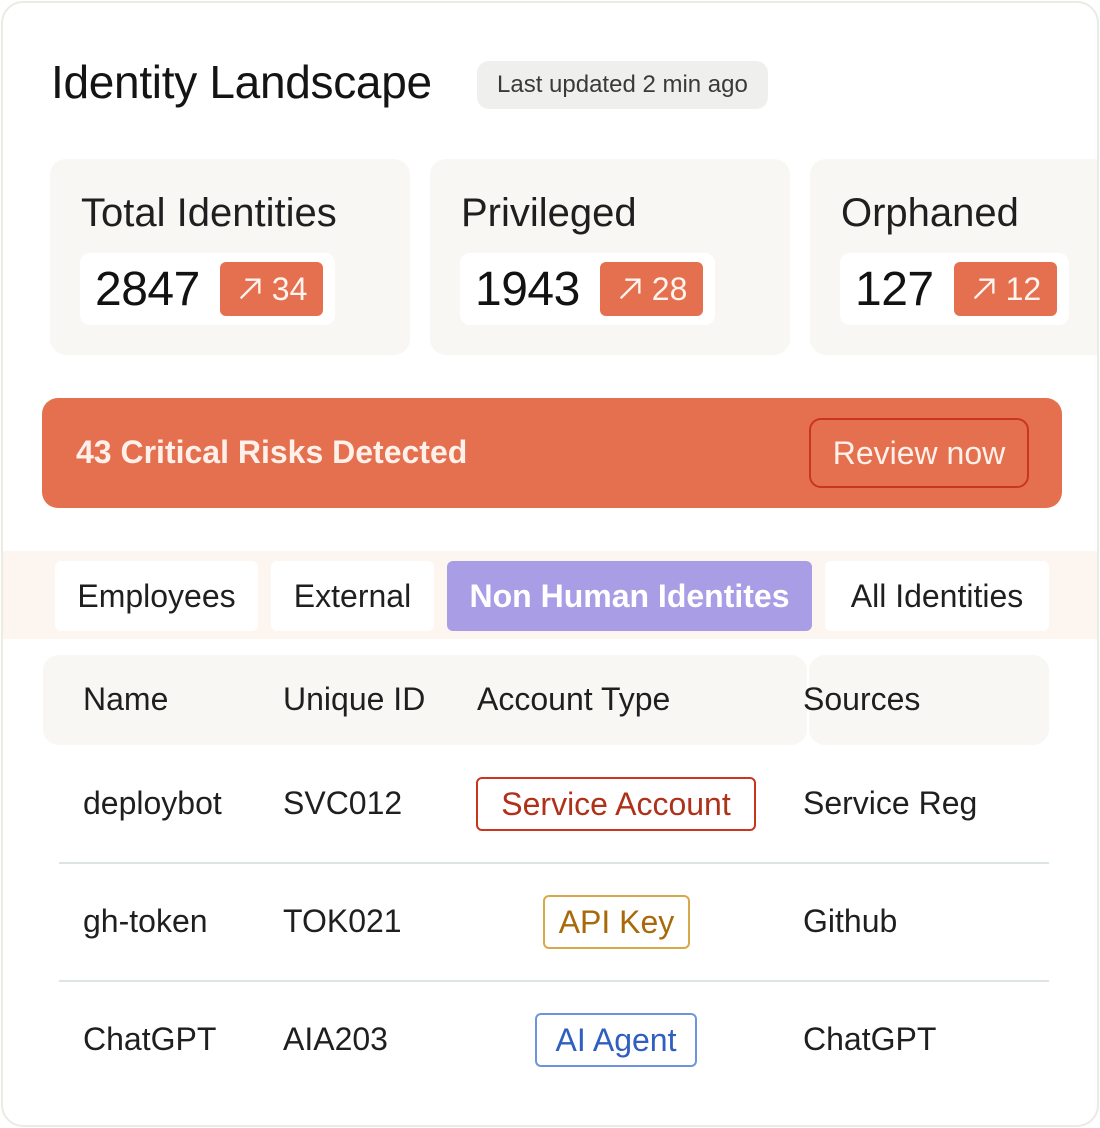 This screenshot has height=1128, width=1100. What do you see at coordinates (1023, 288) in the screenshot?
I see `delta-value: 12` at bounding box center [1023, 288].